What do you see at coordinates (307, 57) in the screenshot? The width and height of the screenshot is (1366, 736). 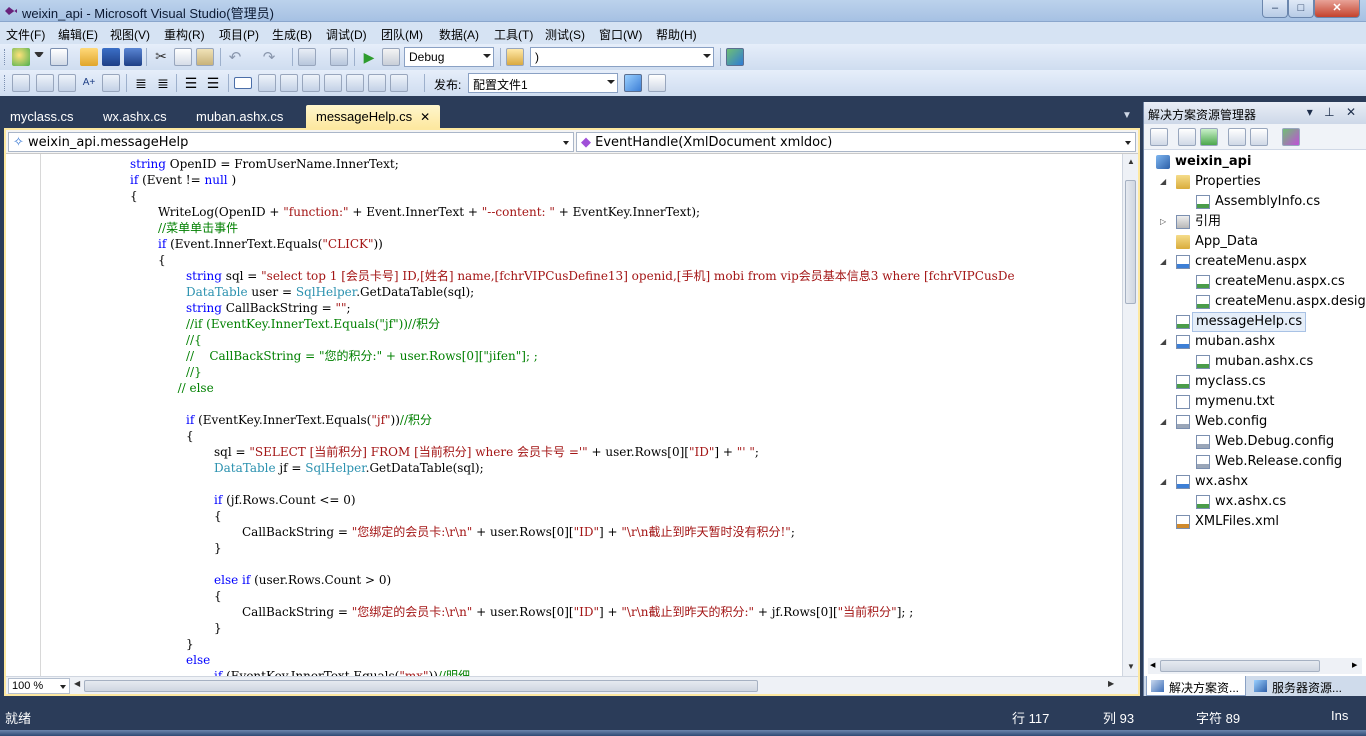 I see `navigate-backward-icon` at bounding box center [307, 57].